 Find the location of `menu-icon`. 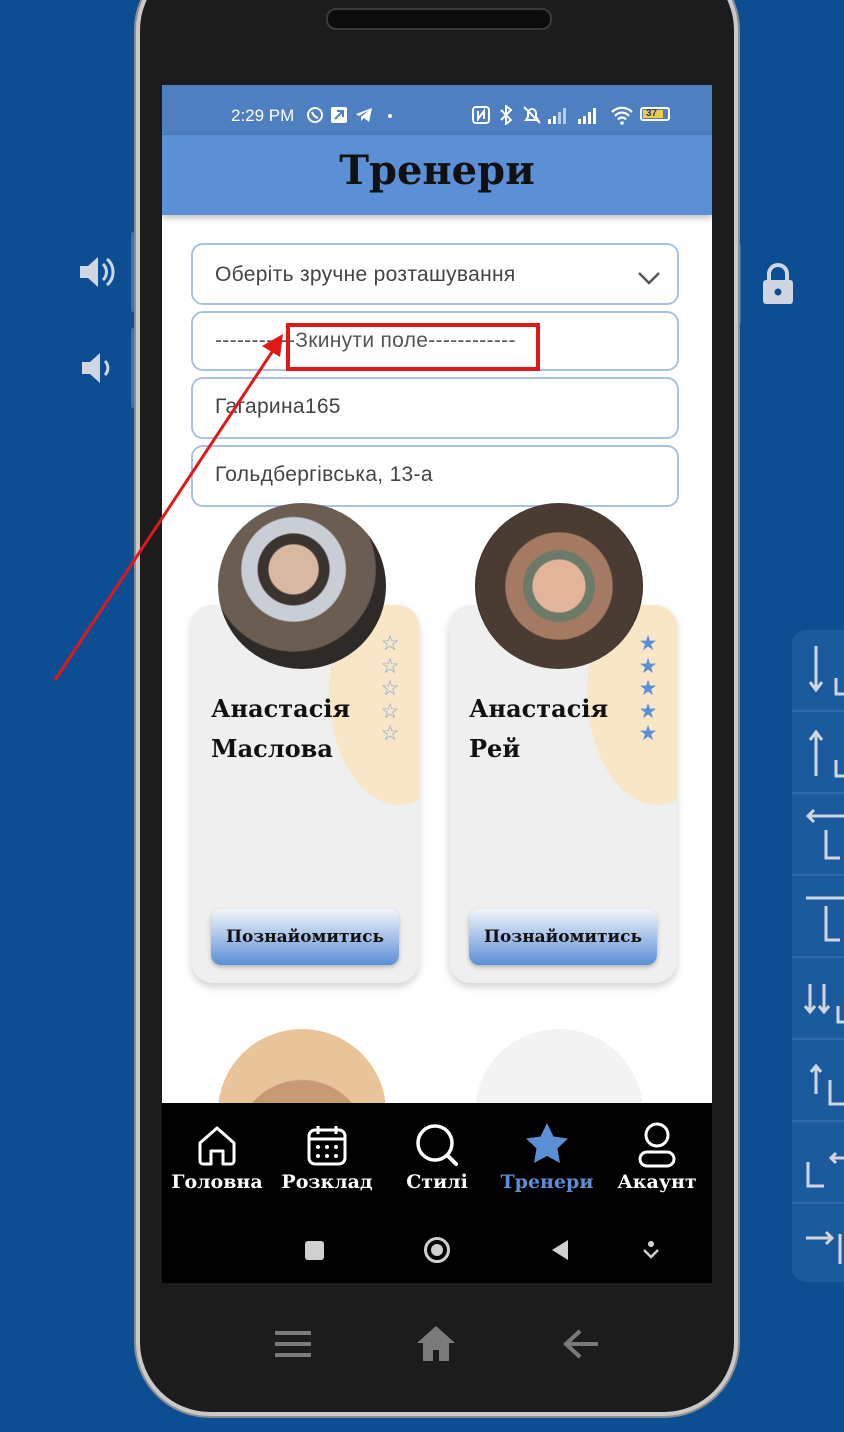

menu-icon is located at coordinates (293, 1346).